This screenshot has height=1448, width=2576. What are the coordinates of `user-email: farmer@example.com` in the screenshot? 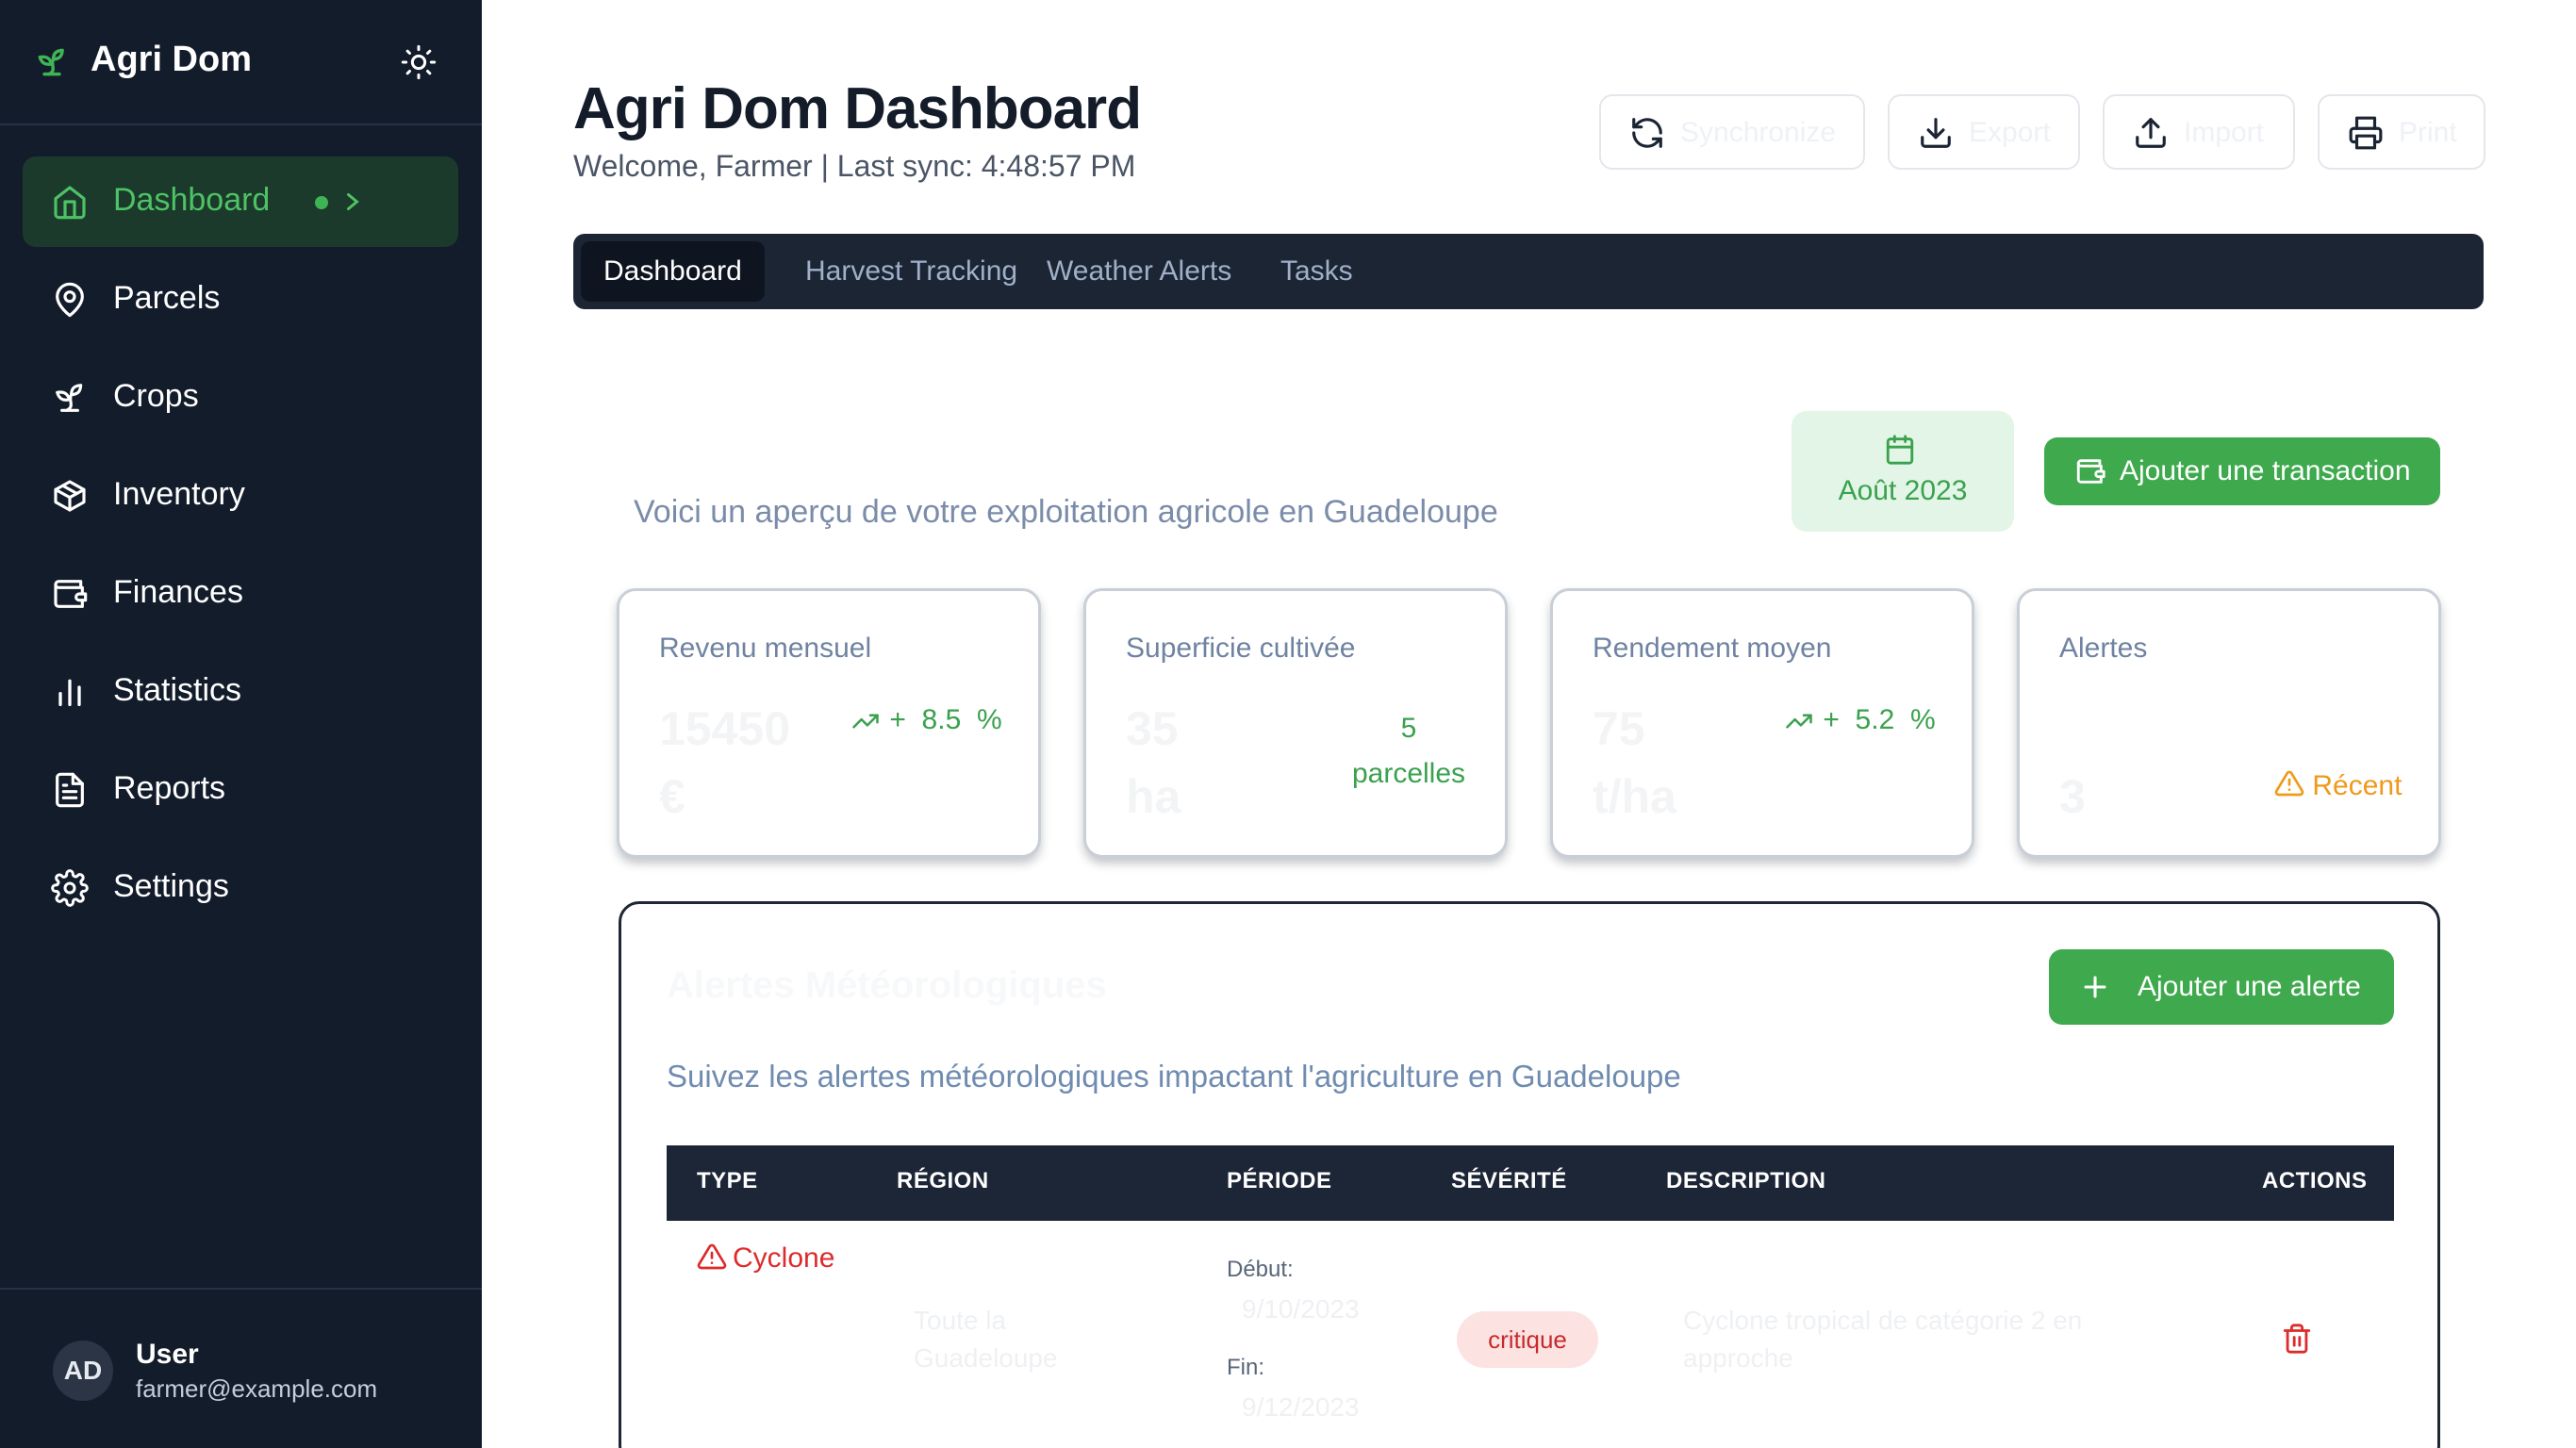 It's located at (257, 1388).